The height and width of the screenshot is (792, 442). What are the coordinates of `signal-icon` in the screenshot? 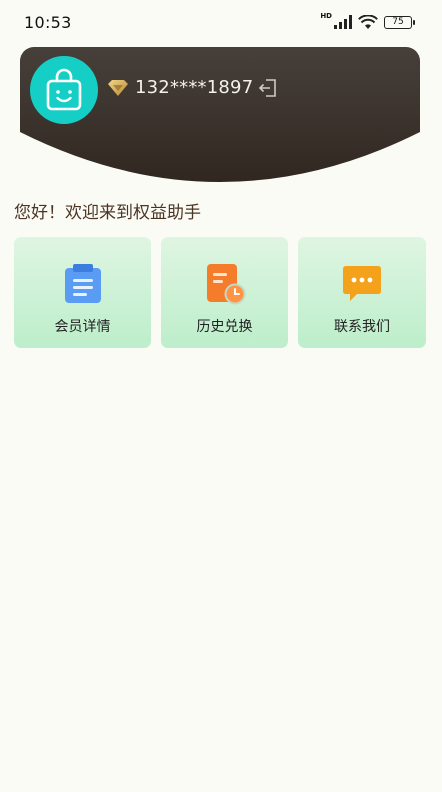 It's located at (343, 22).